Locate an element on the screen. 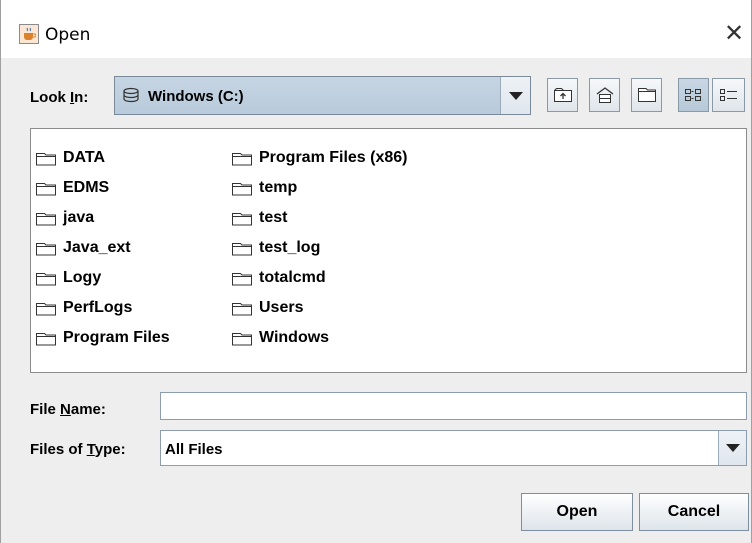  details-view-icon is located at coordinates (728, 95).